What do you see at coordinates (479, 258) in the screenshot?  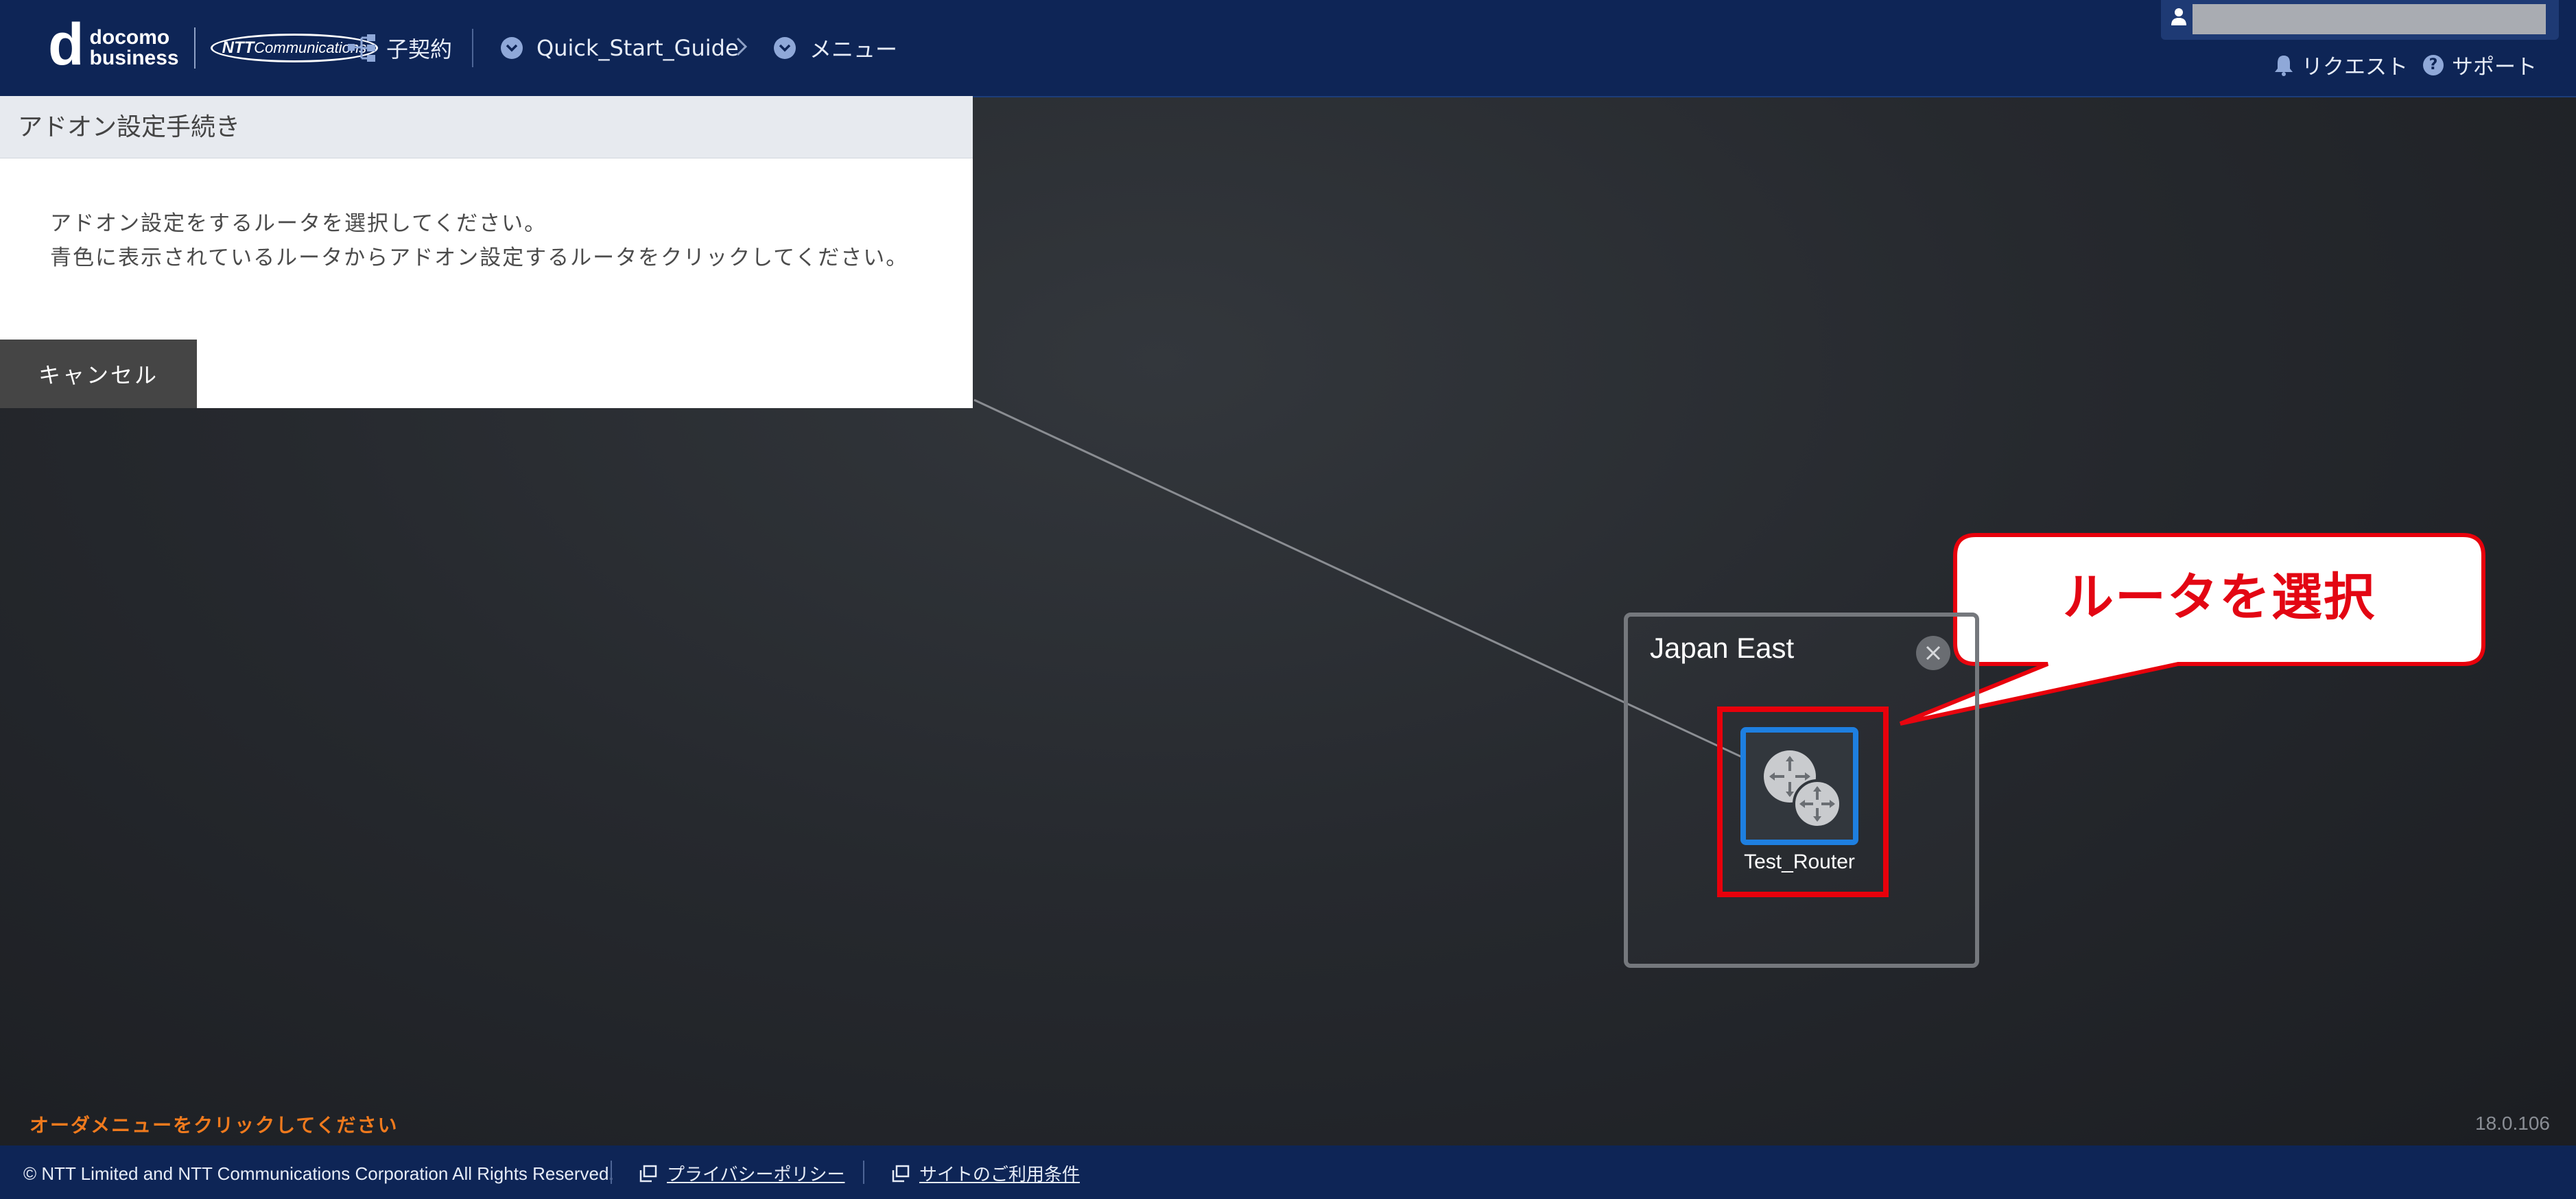 I see `dialog-message-line2: 青色に表示されているルータからアドオン設定するルータをクリックしてください。` at bounding box center [479, 258].